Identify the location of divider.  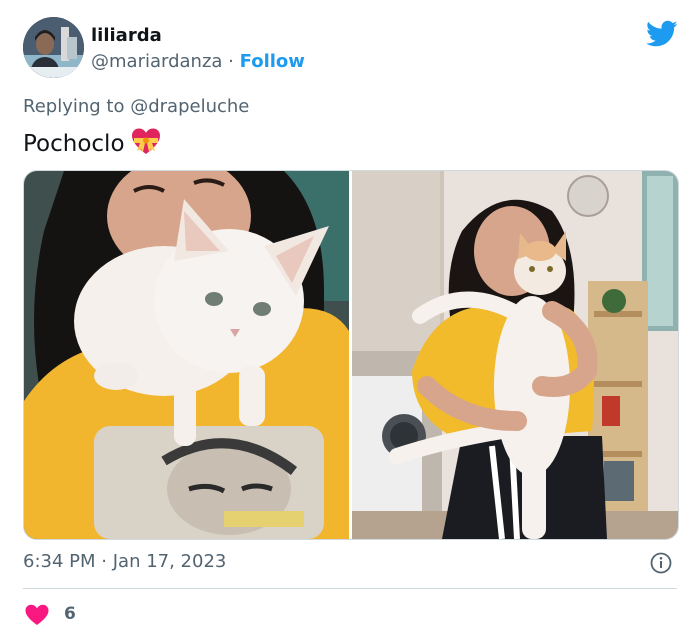
(350, 588).